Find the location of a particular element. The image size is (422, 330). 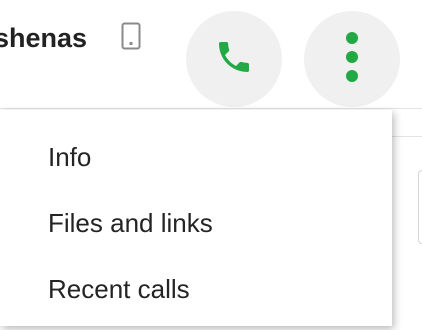

contact-name: shenas is located at coordinates (44, 38).